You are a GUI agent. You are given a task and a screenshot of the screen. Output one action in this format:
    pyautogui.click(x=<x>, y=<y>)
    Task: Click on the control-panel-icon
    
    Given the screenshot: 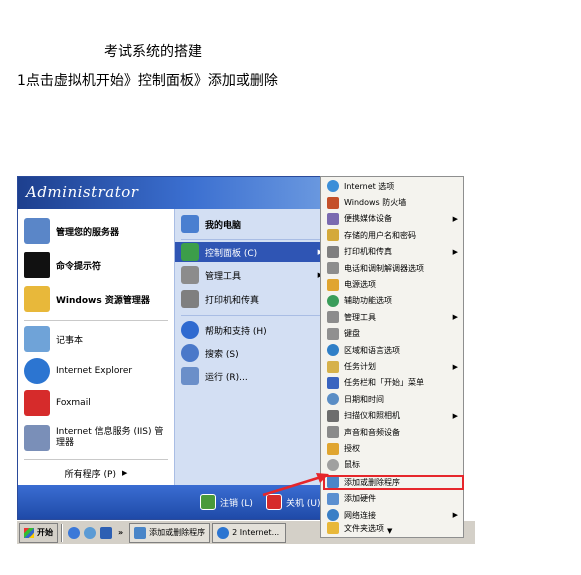 What is the action you would take?
    pyautogui.click(x=190, y=252)
    